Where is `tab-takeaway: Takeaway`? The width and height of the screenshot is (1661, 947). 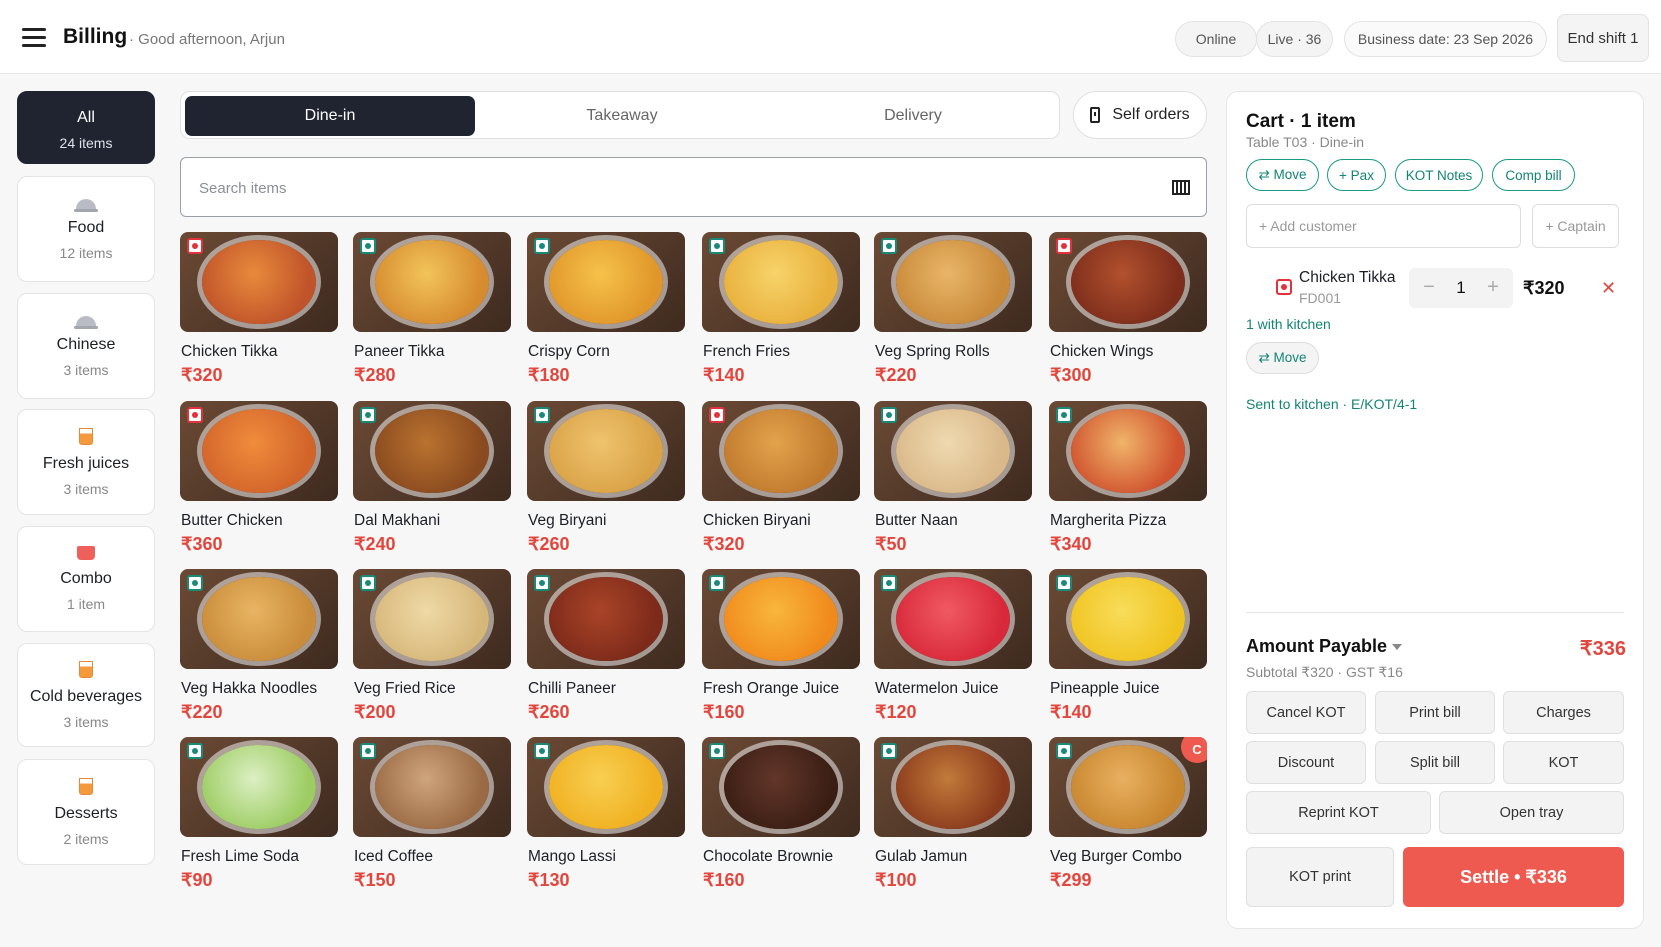 tab-takeaway: Takeaway is located at coordinates (622, 116).